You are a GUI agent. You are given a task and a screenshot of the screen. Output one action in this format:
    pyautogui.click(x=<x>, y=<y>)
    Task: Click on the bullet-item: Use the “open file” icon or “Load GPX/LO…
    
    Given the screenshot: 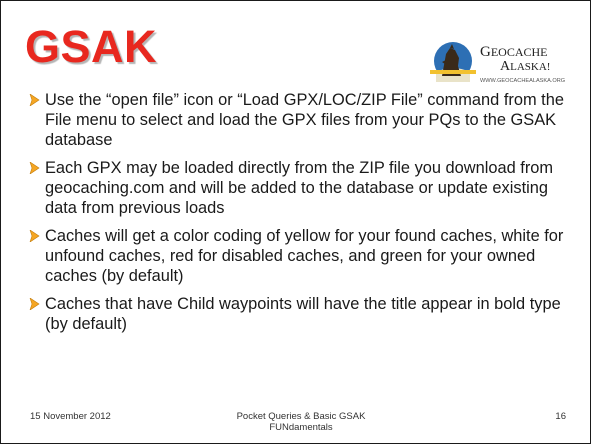 What is the action you would take?
    pyautogui.click(x=299, y=120)
    